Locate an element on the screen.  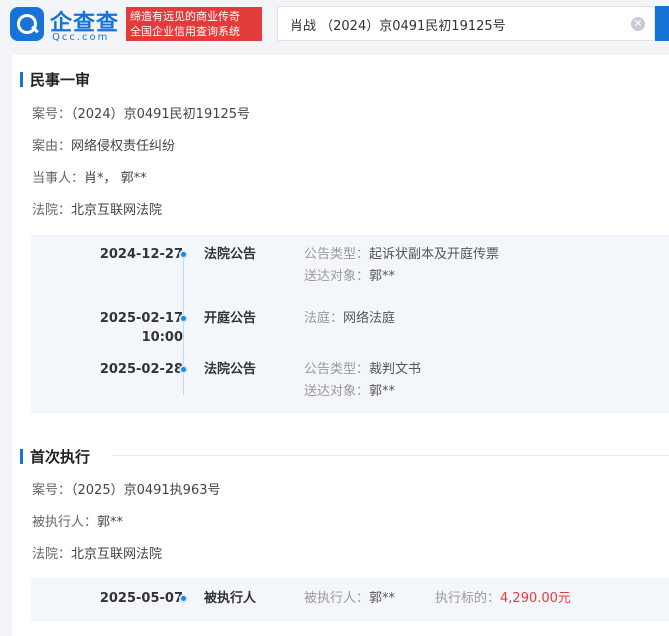
field-label: 被执行人： is located at coordinates (65, 522).